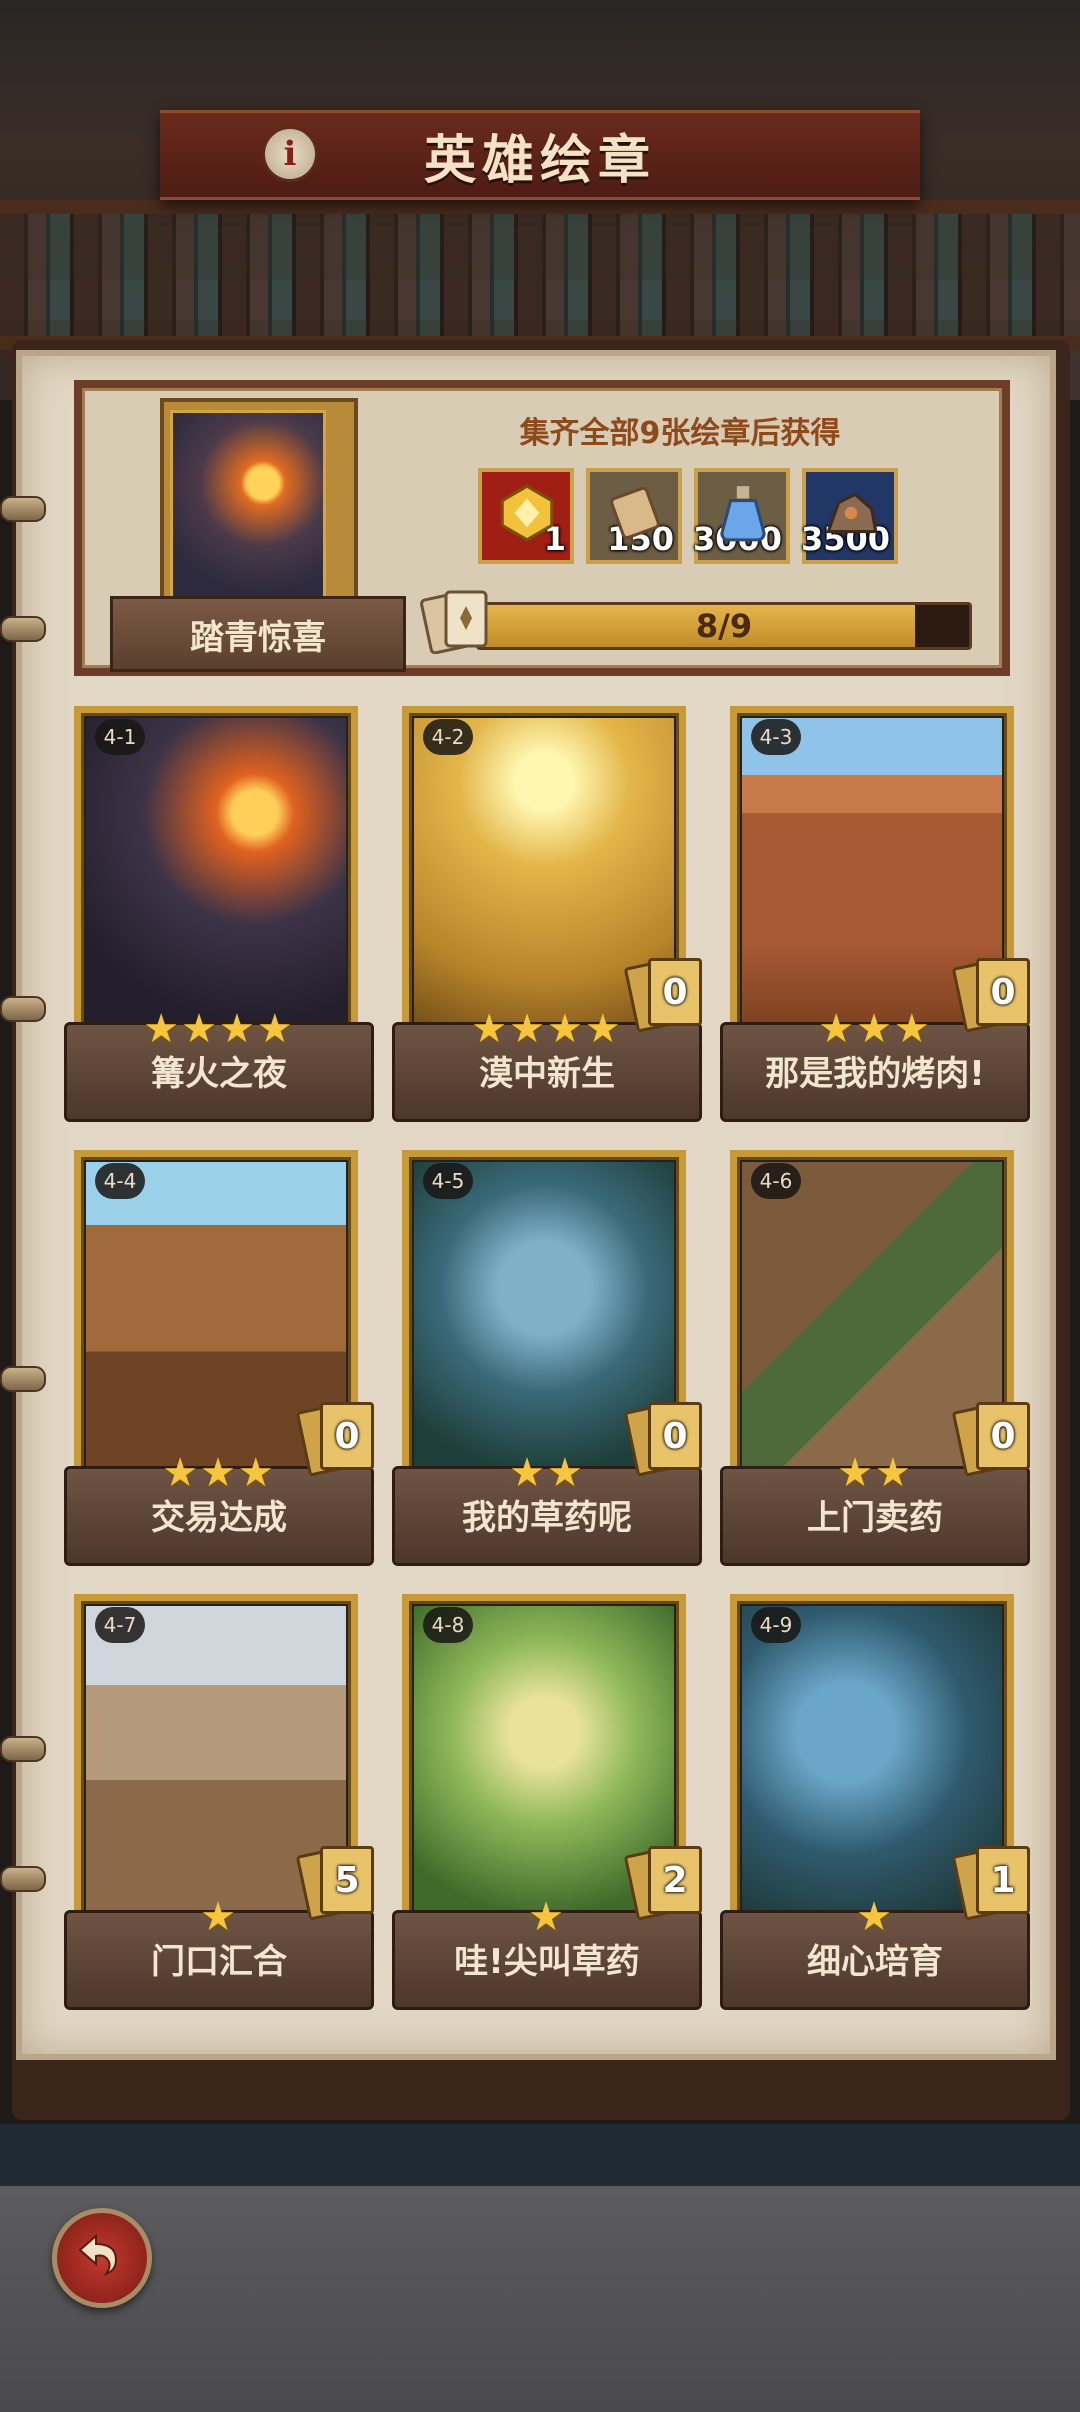  I want to click on ore-icon, so click(852, 513).